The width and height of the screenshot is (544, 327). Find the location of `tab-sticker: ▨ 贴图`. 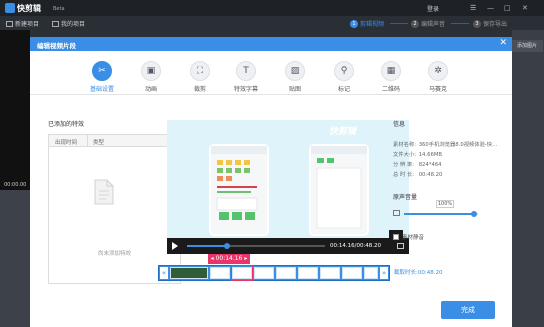

tab-sticker: ▨ 贴图 is located at coordinates (295, 77).